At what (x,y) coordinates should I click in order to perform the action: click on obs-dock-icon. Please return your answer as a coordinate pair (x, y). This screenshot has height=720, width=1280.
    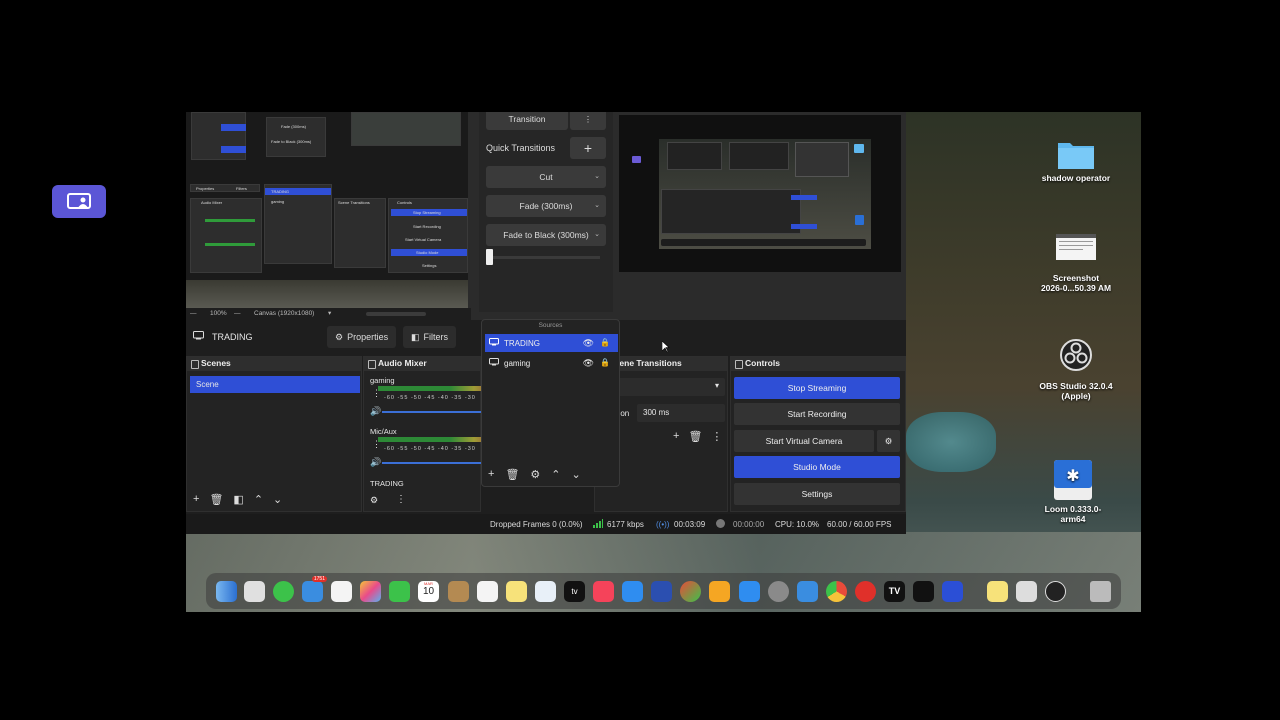
    Looking at the image, I should click on (1055, 591).